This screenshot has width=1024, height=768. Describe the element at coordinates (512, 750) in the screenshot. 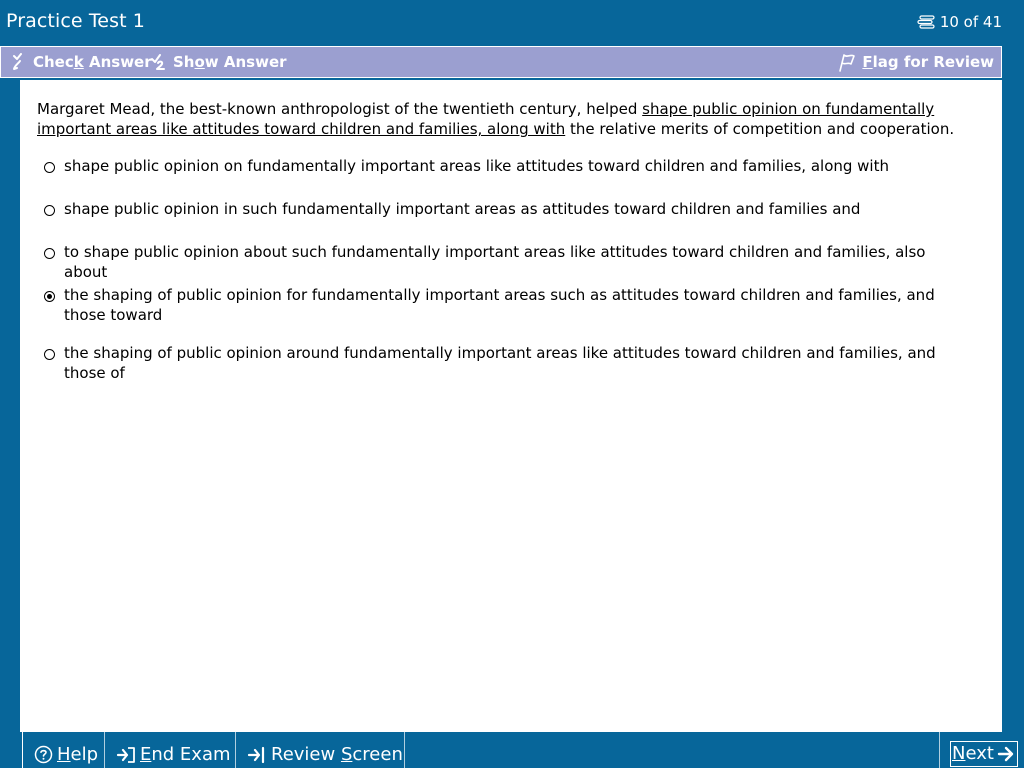

I see `bottom-navigation-bar: Help End Exam Review Screen Next` at that location.